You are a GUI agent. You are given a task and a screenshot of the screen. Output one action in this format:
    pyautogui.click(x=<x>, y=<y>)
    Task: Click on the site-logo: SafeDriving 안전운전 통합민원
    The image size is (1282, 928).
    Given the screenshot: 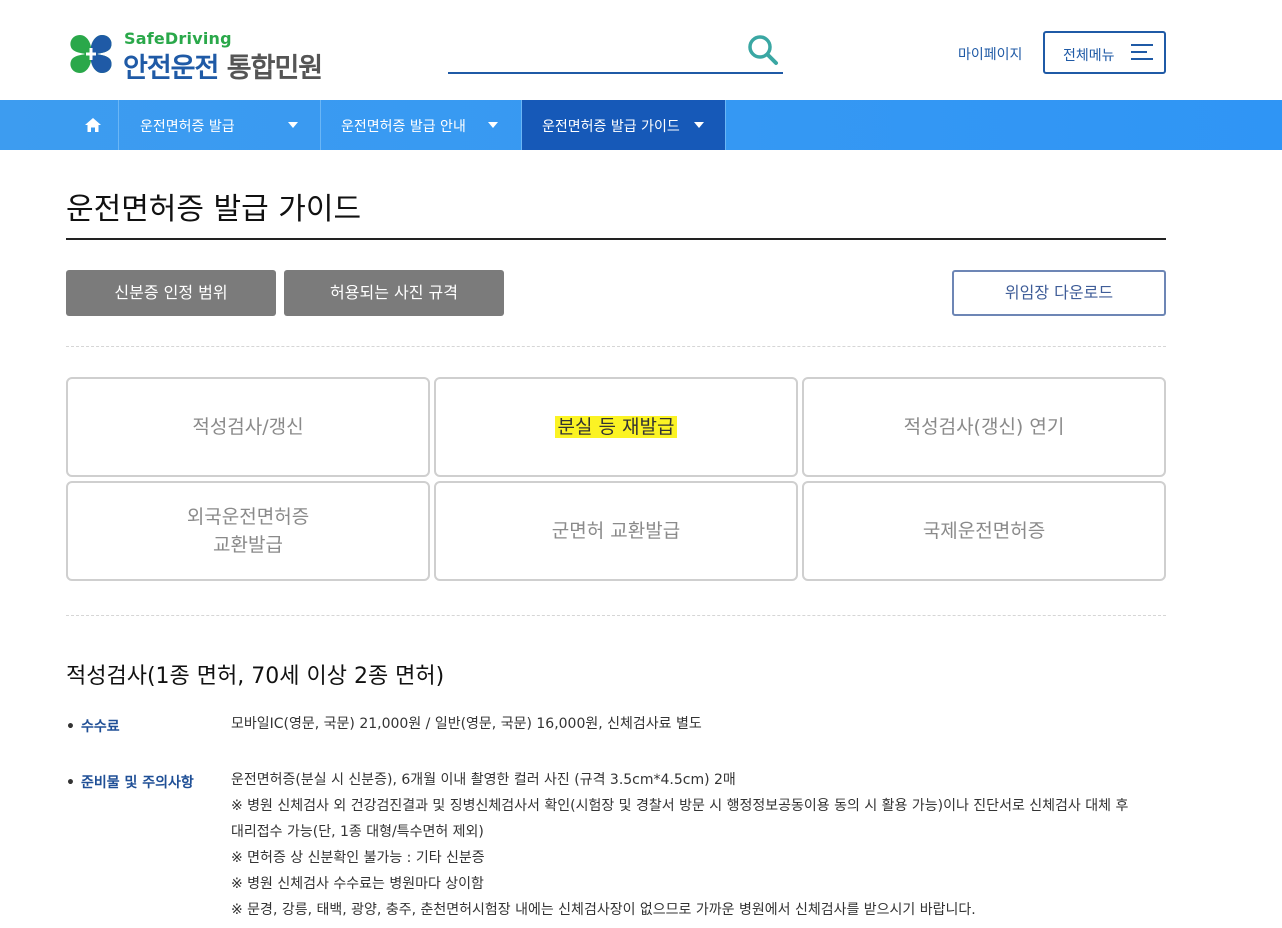 What is the action you would take?
    pyautogui.click(x=206, y=56)
    